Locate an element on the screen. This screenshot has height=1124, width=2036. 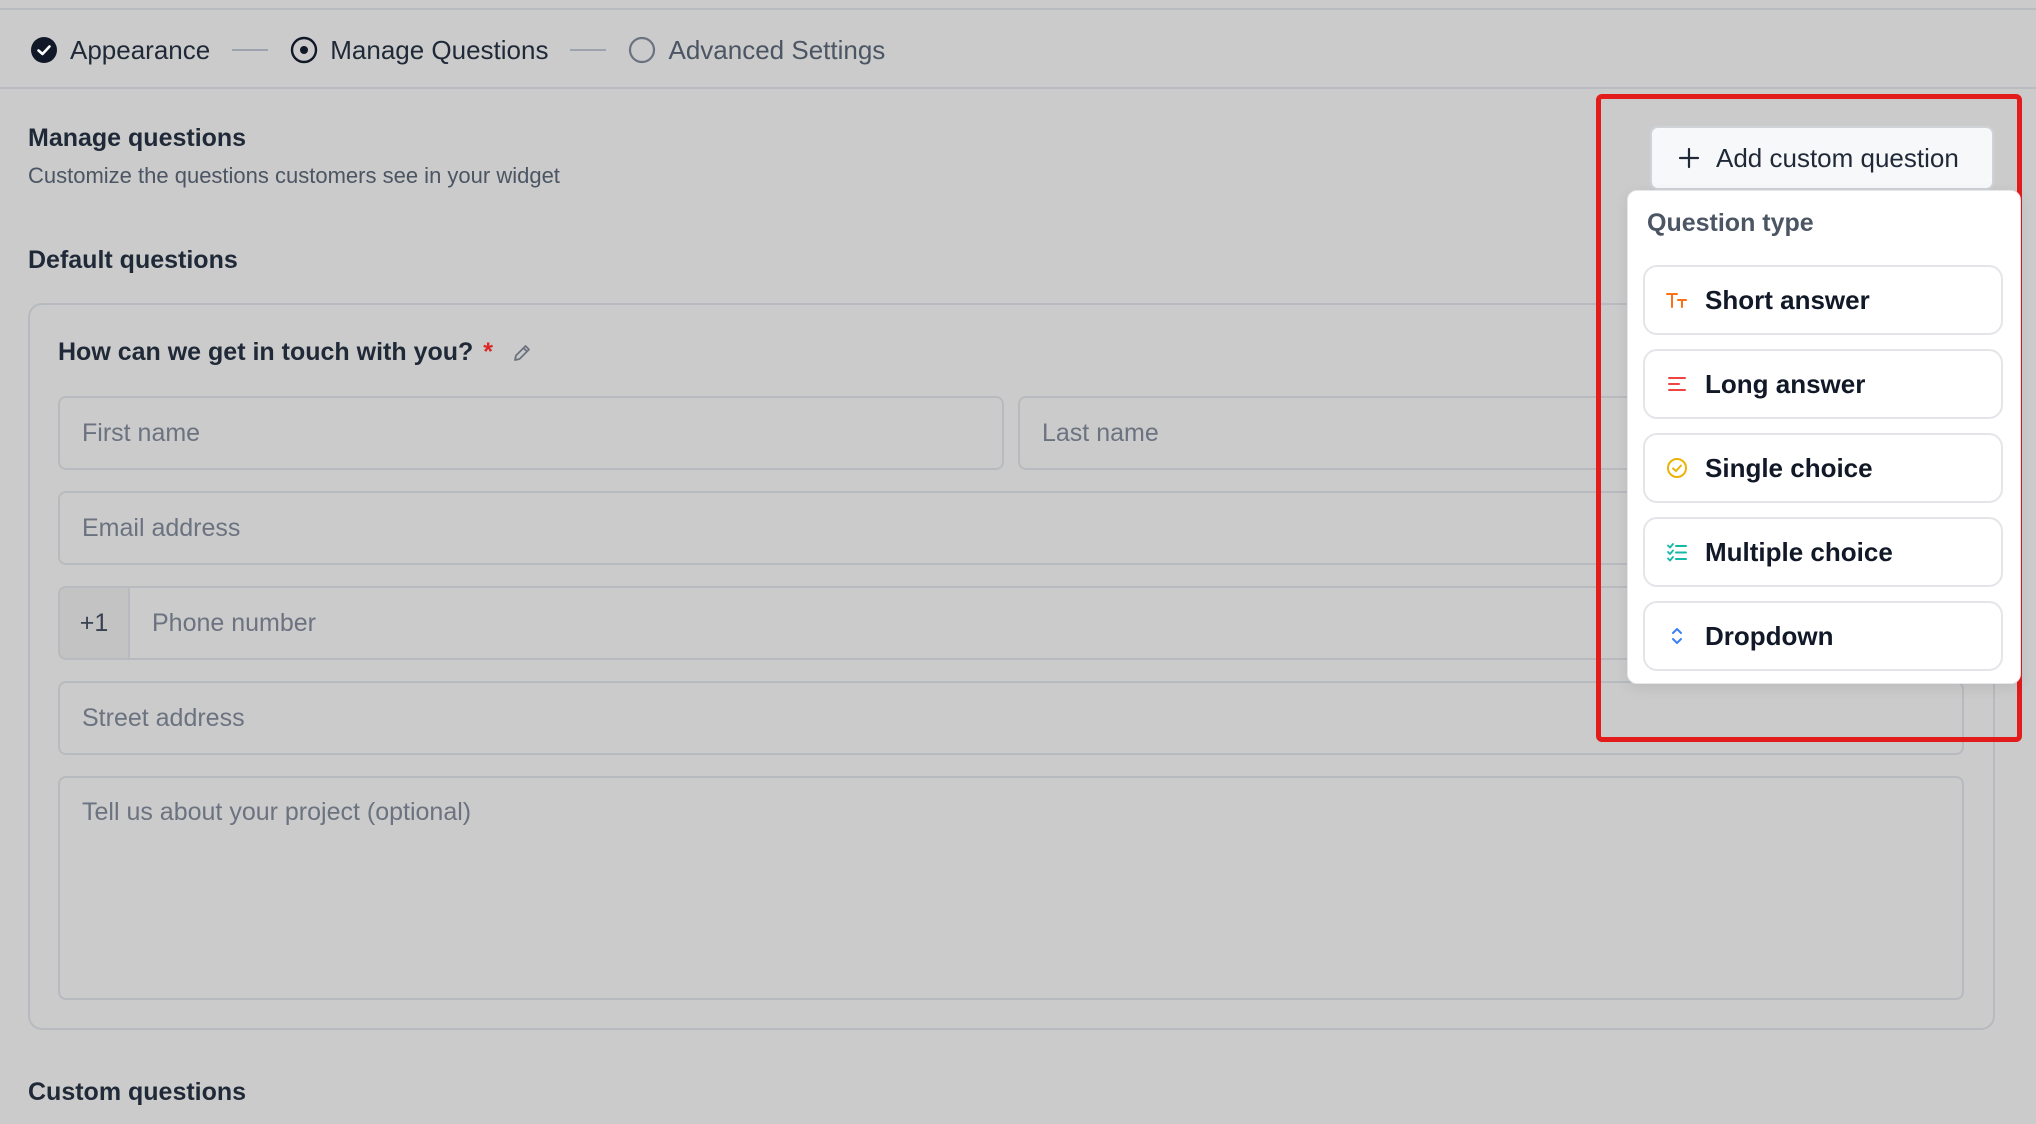
menu-item-label: Long answer is located at coordinates (1785, 383).